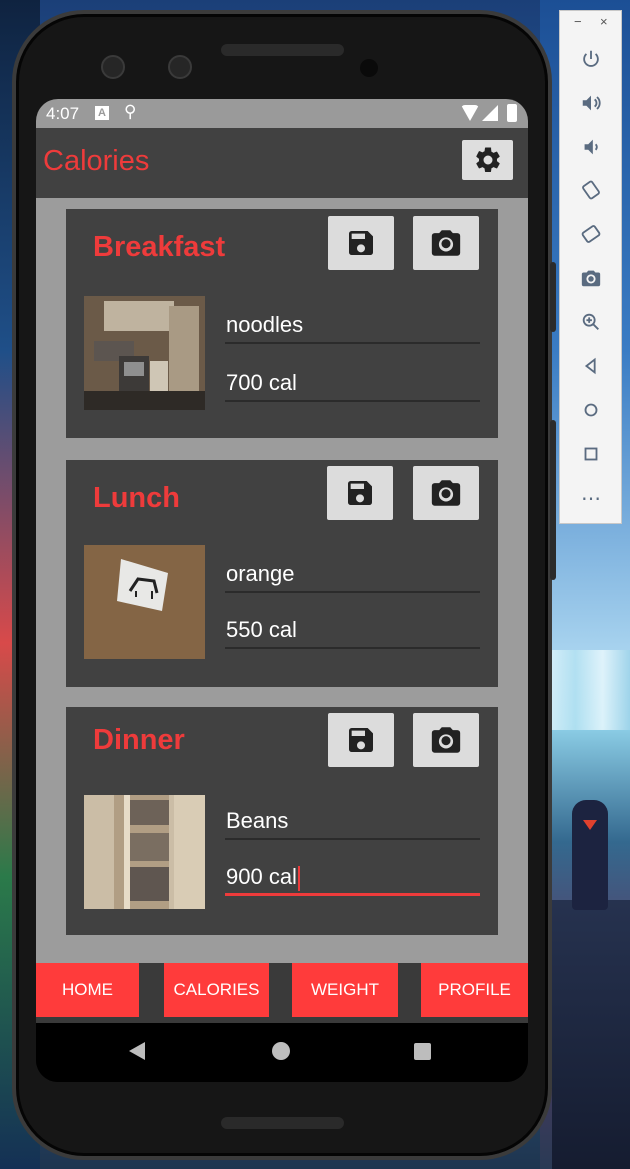  I want to click on nav-profile-button: PROFILE, so click(474, 990).